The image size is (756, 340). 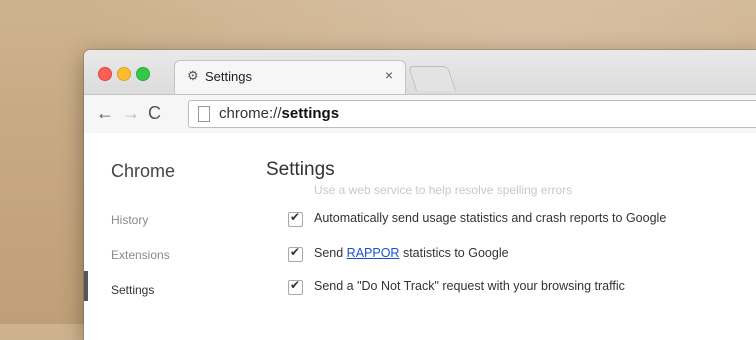 I want to click on toolbar: ← → C chrome://settings, so click(x=420, y=114).